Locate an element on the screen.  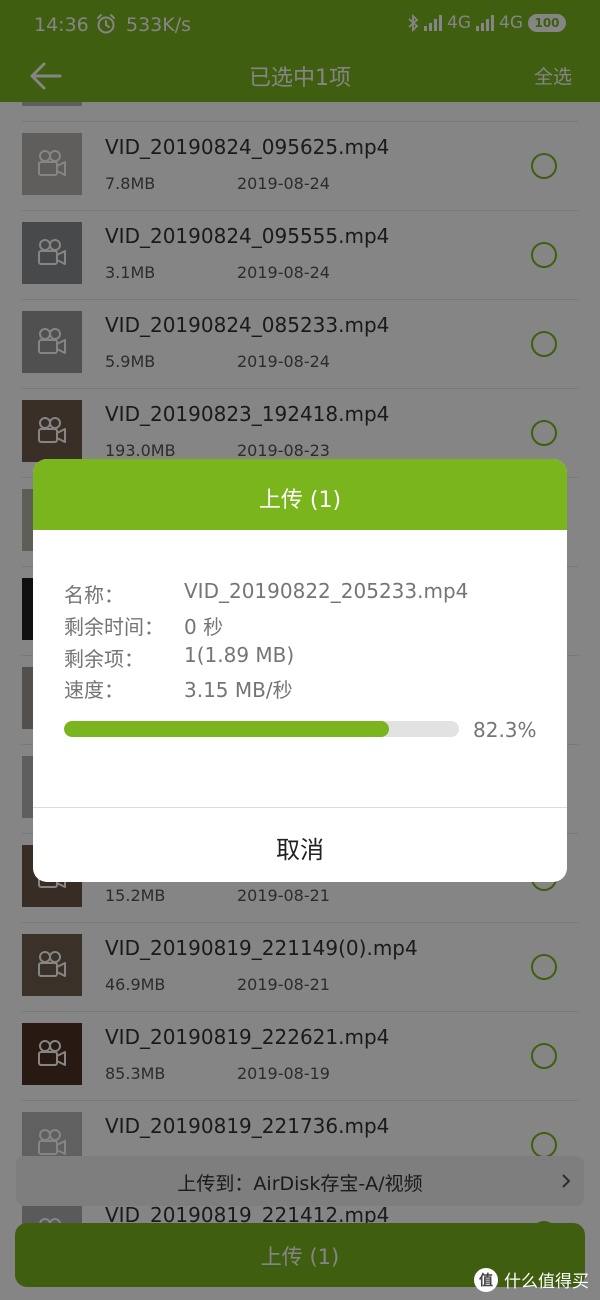
upload-progress-percent: 82.3% is located at coordinates (505, 730).